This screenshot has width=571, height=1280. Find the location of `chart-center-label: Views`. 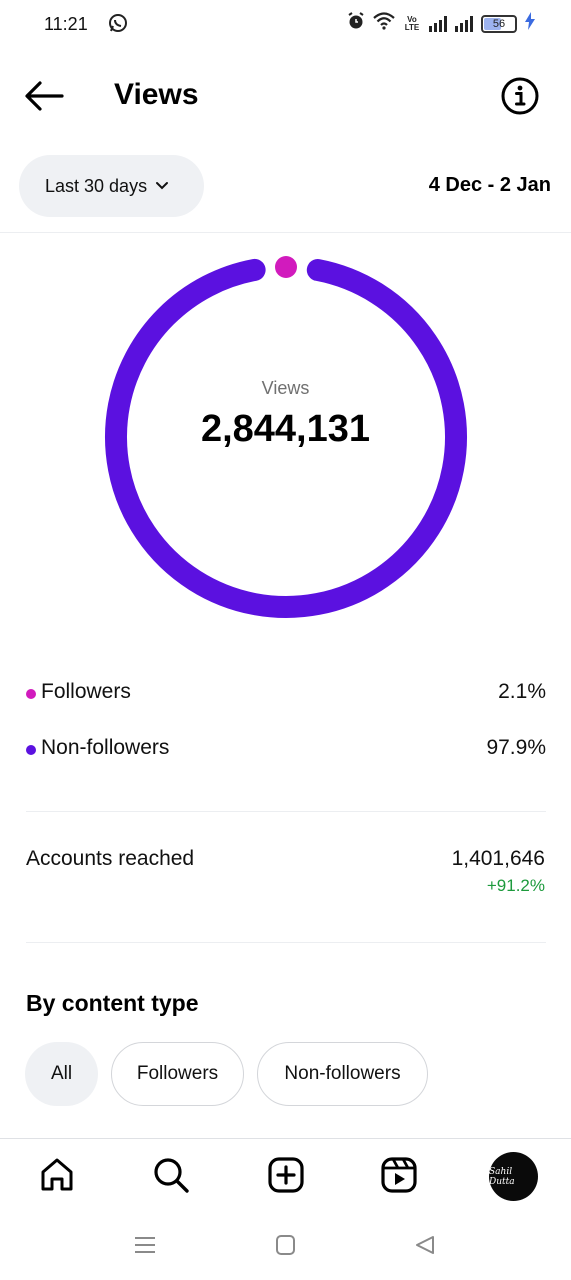

chart-center-label: Views is located at coordinates (285, 388).